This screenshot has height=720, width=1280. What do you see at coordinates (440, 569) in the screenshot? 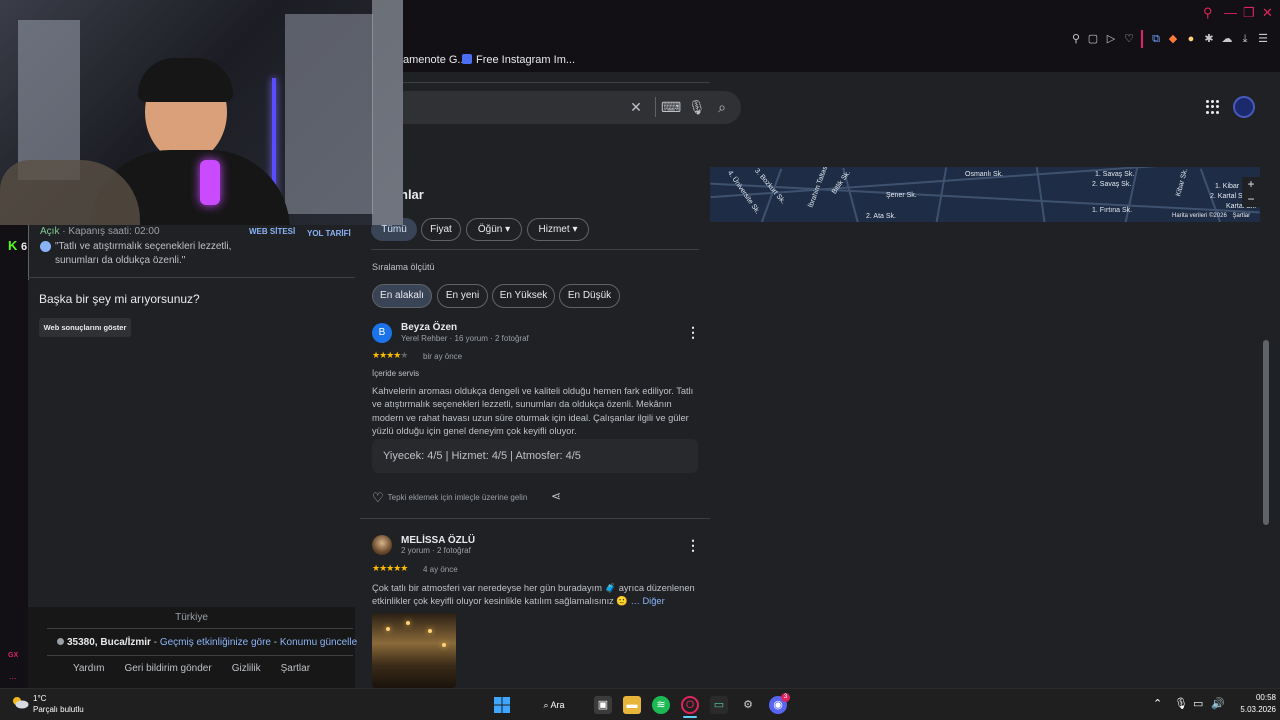
I see `review-time: 4 ay önce` at bounding box center [440, 569].